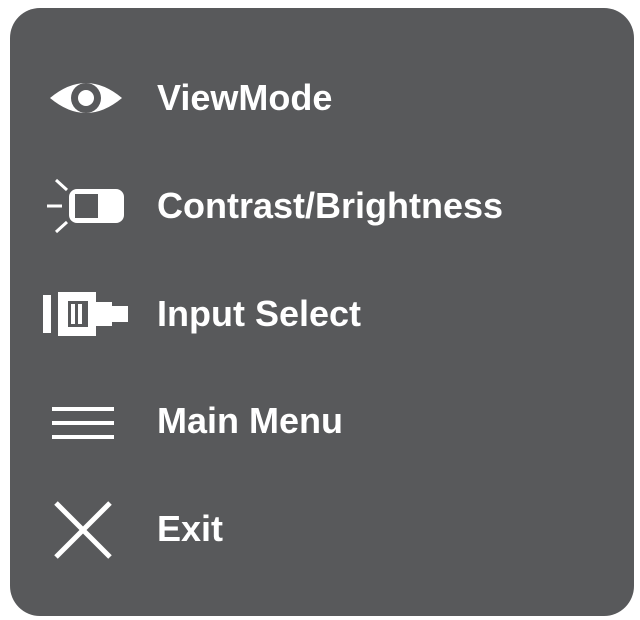  What do you see at coordinates (86, 529) in the screenshot?
I see `close-x-icon` at bounding box center [86, 529].